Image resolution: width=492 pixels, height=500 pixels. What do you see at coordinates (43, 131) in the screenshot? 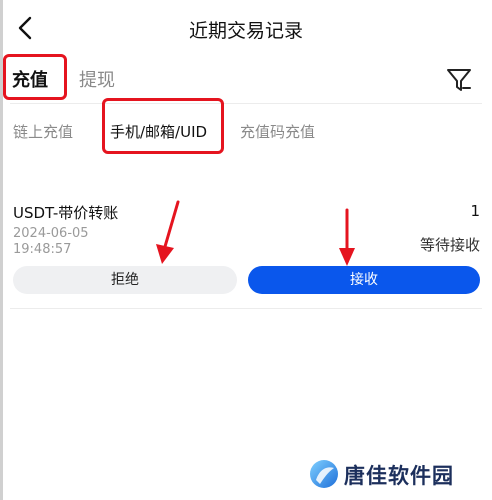
I see `subtab-onchain: 链上充值` at bounding box center [43, 131].